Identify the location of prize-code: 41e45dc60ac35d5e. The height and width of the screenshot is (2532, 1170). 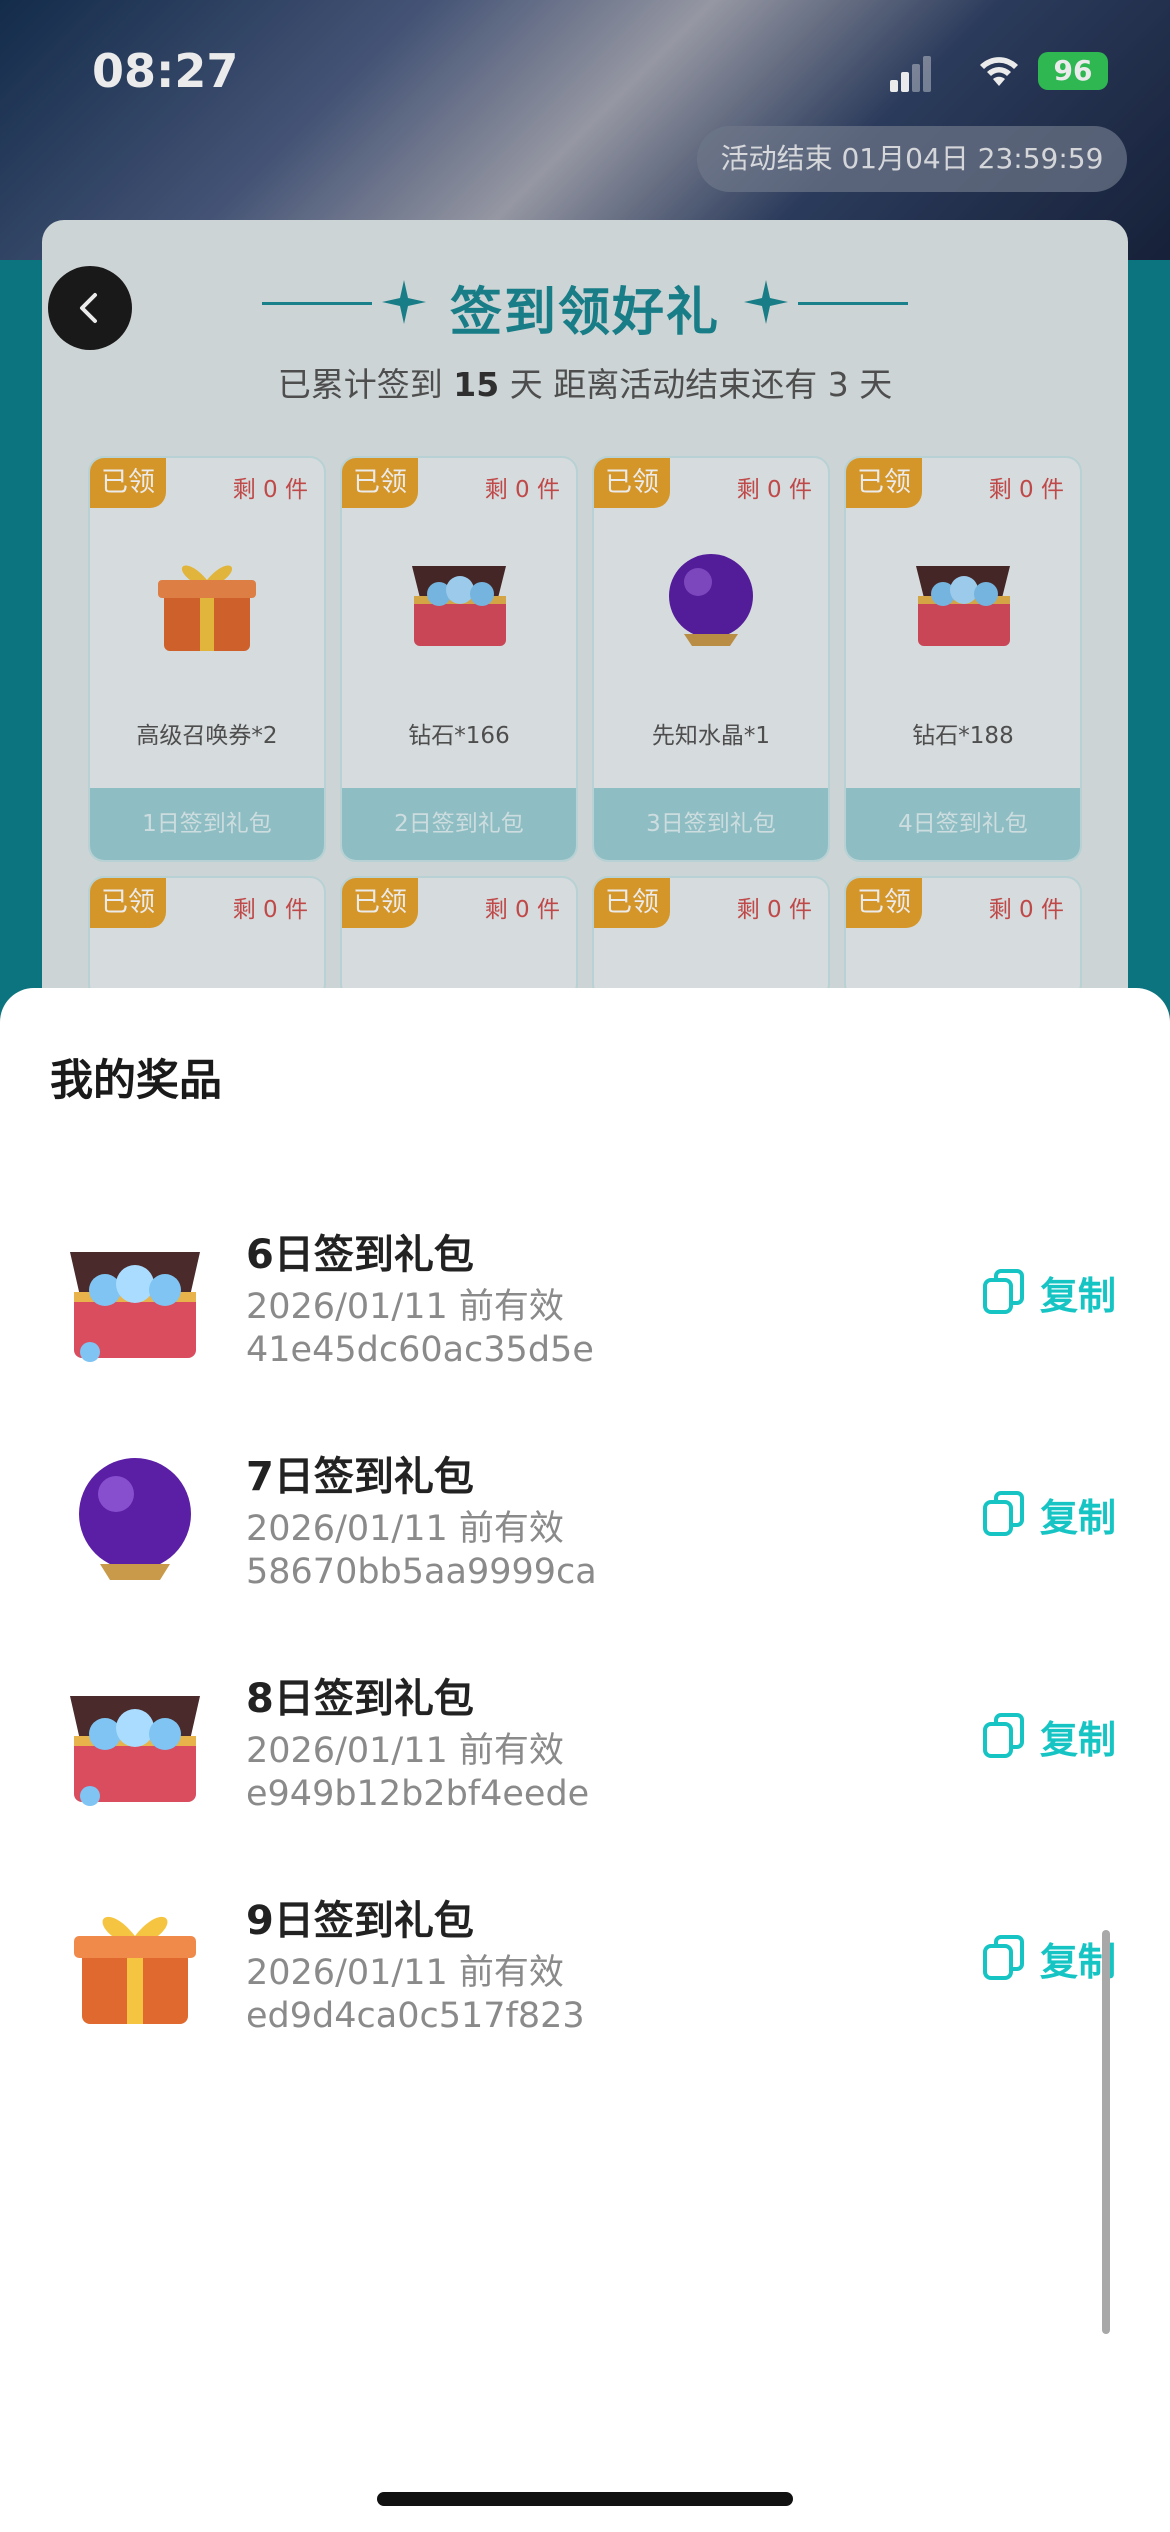
(420, 1350).